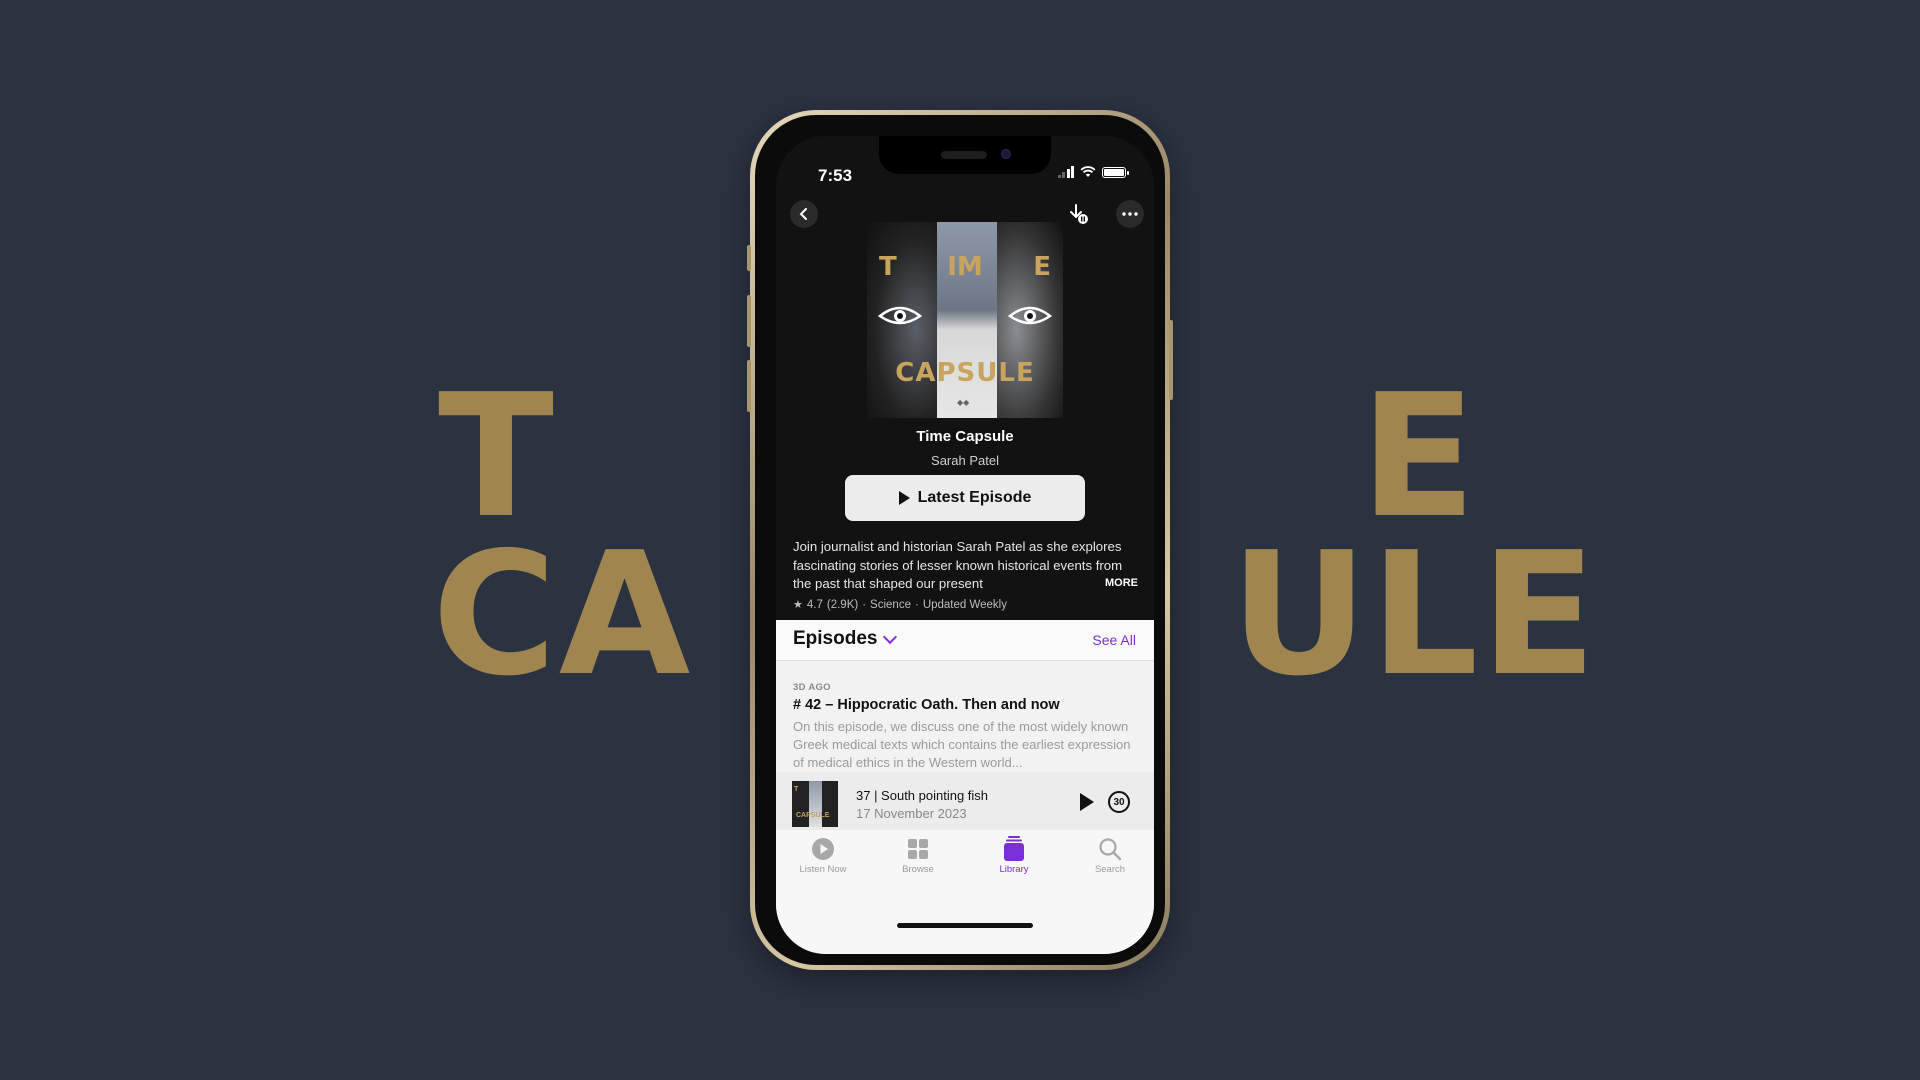 This screenshot has width=1920, height=1080. Describe the element at coordinates (965, 892) in the screenshot. I see `tab-bar: Listen Now Browse Library Search` at that location.